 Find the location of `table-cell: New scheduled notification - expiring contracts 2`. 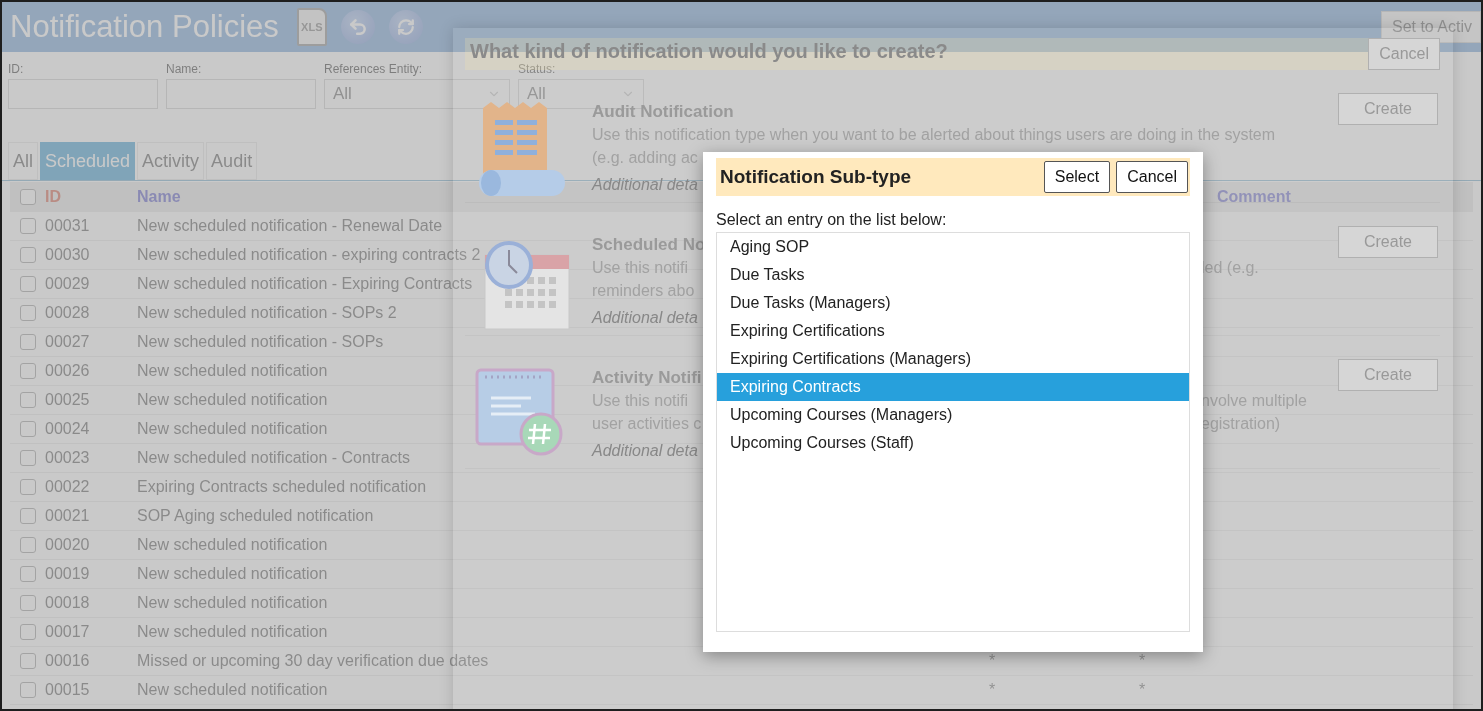

table-cell: New scheduled notification - expiring contracts 2 is located at coordinates (309, 255).